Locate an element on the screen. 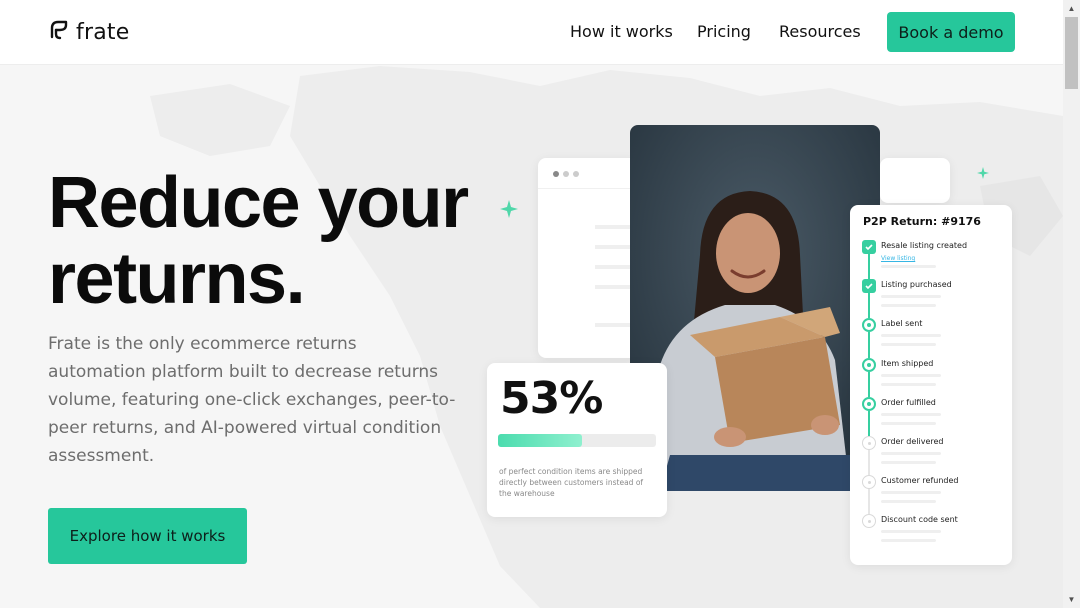  timeline-step-label: Discount code sent is located at coordinates (919, 520).